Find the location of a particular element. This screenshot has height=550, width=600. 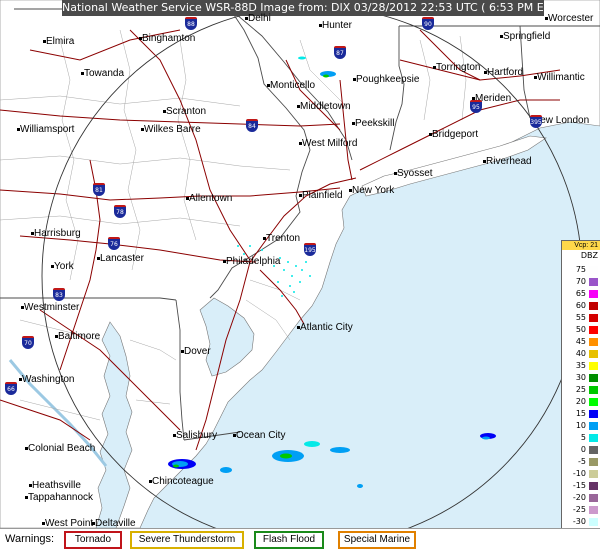

legend-row: 10 is located at coordinates (581, 426).